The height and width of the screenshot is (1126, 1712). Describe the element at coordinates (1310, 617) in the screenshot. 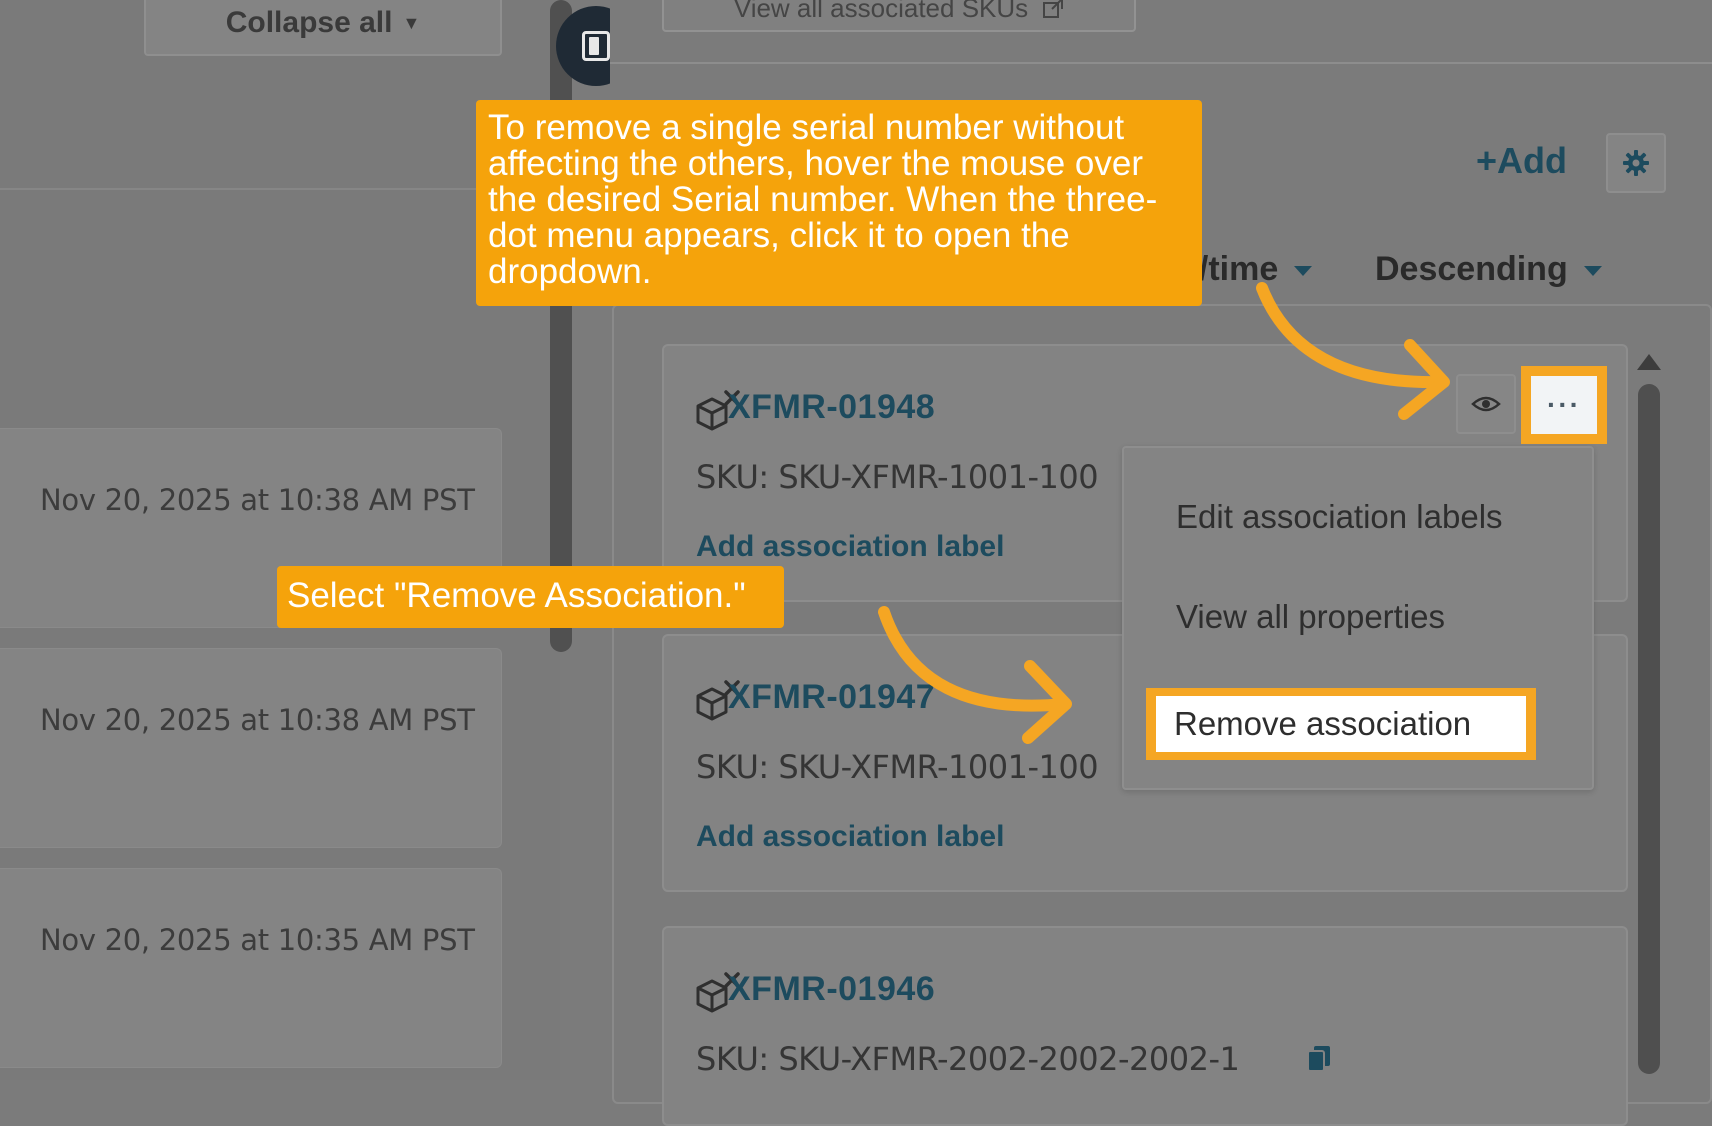

I see `menu-item-view-all-properties: View all properties` at that location.